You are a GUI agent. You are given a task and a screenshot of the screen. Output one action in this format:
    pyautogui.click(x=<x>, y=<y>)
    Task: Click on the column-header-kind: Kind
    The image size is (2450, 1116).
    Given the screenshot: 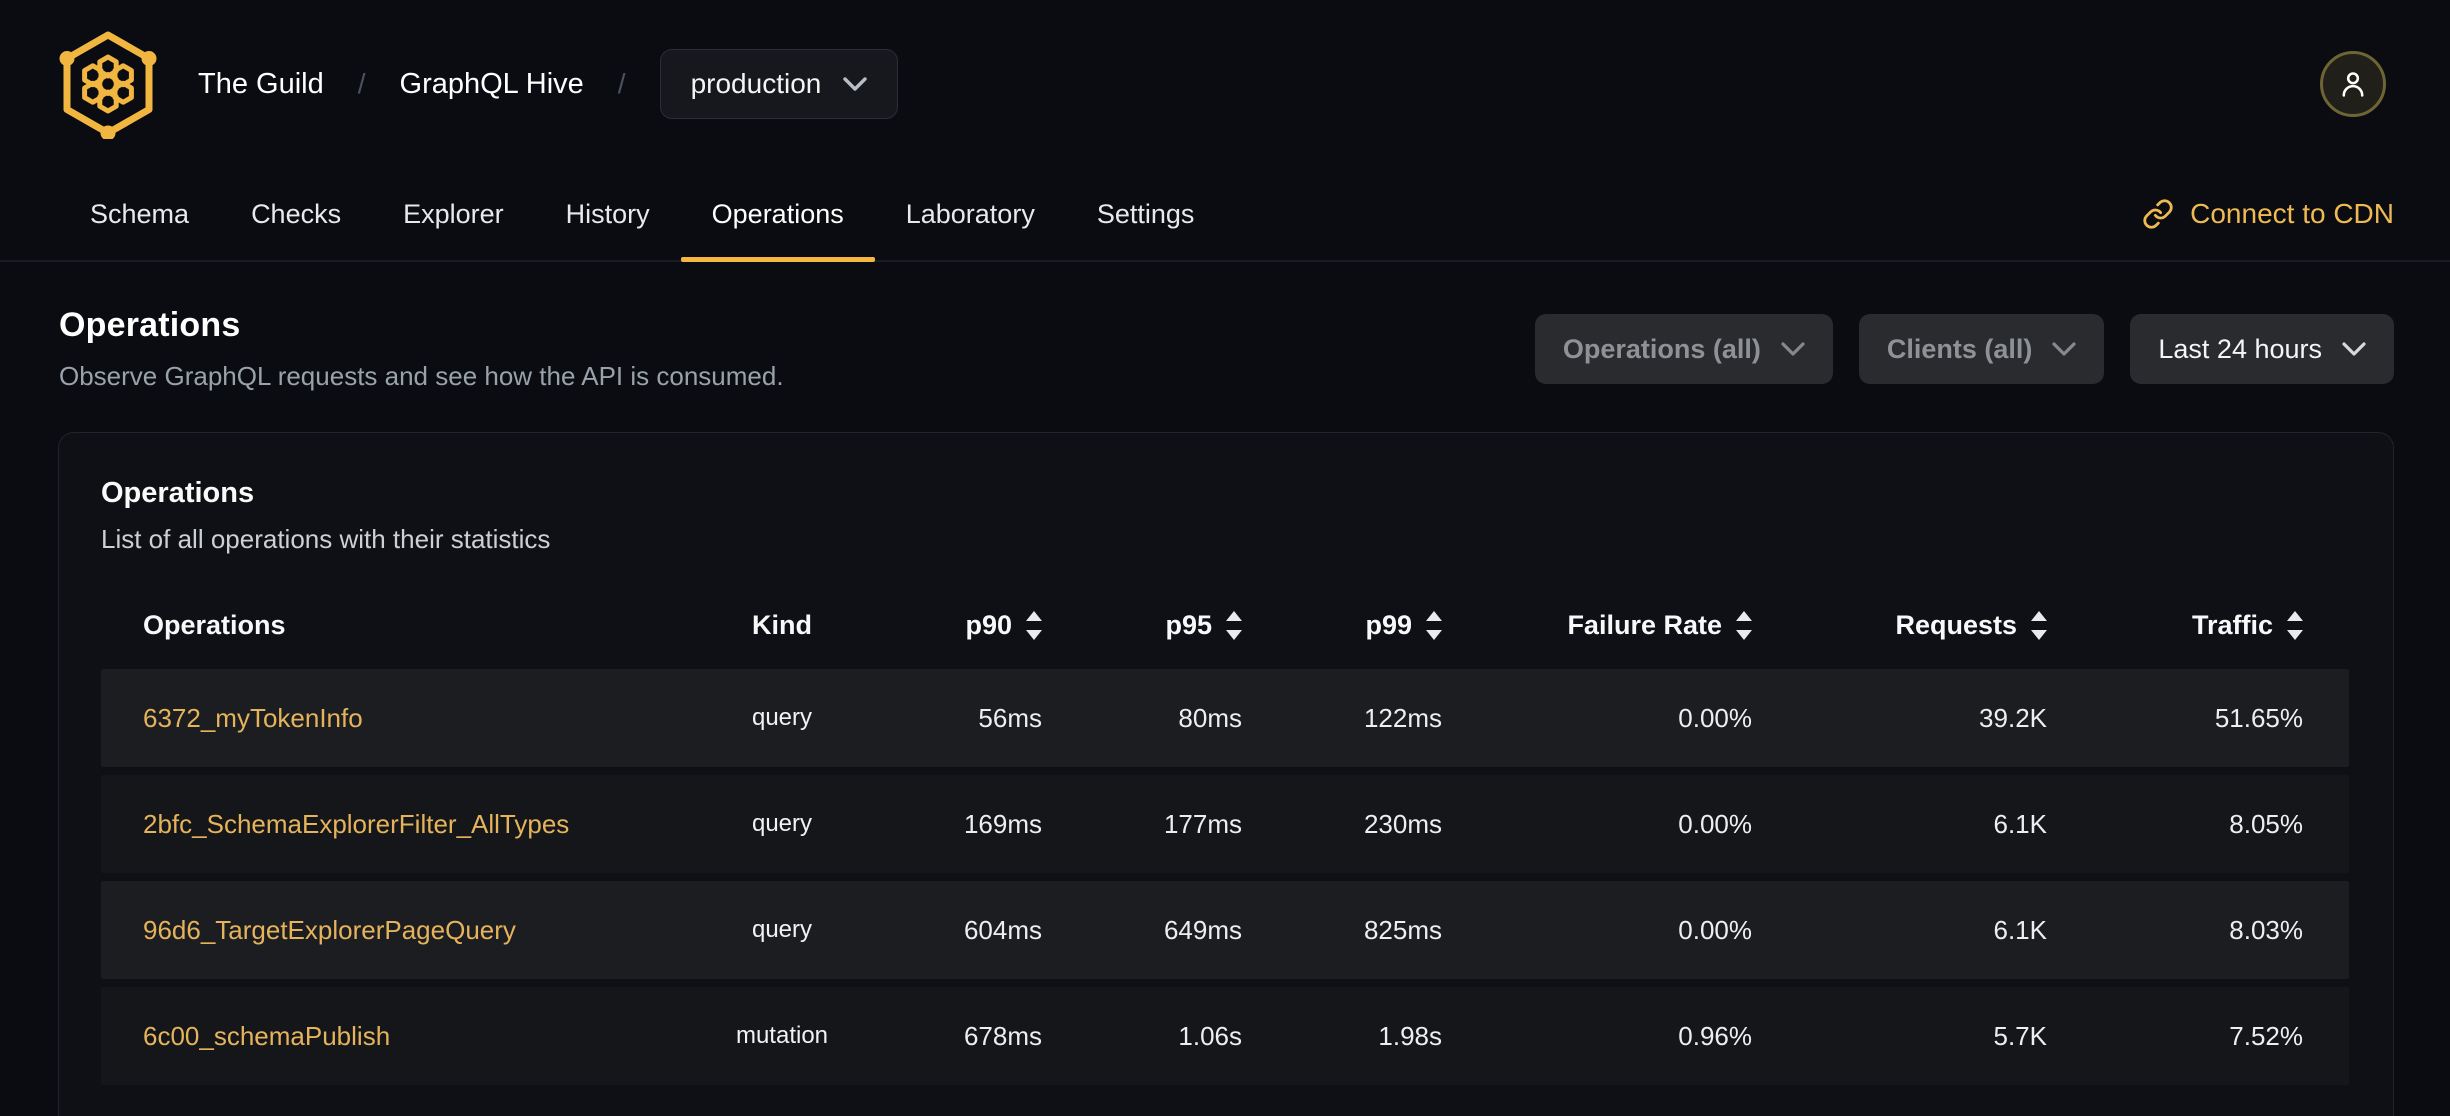 What is the action you would take?
    pyautogui.click(x=782, y=624)
    